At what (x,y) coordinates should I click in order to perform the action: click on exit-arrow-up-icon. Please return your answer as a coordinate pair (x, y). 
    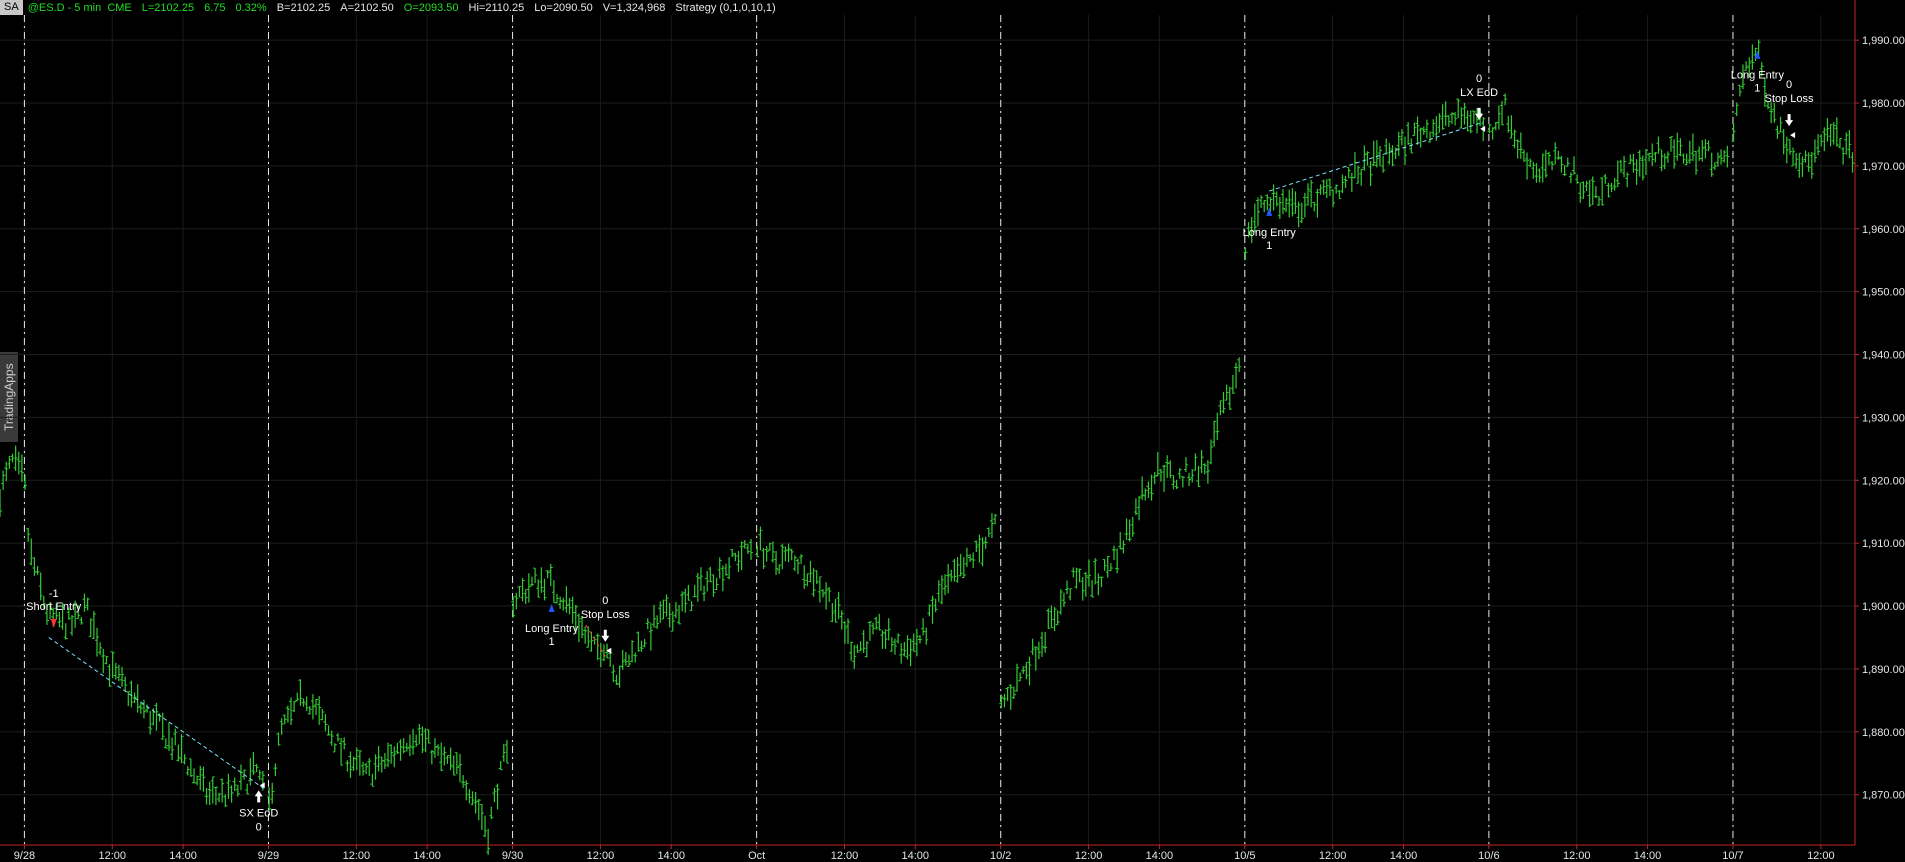
    Looking at the image, I should click on (258, 796).